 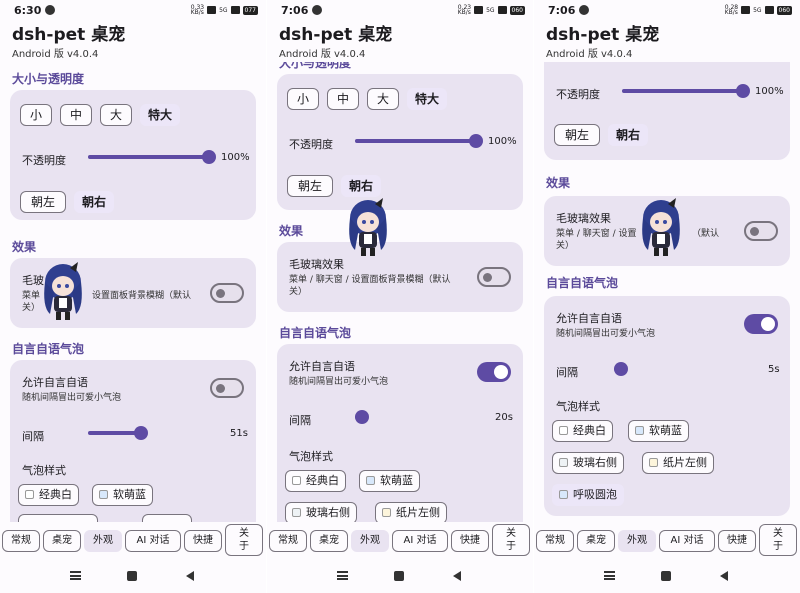 I want to click on app-title: dsh-pet 桌宠, so click(x=336, y=35).